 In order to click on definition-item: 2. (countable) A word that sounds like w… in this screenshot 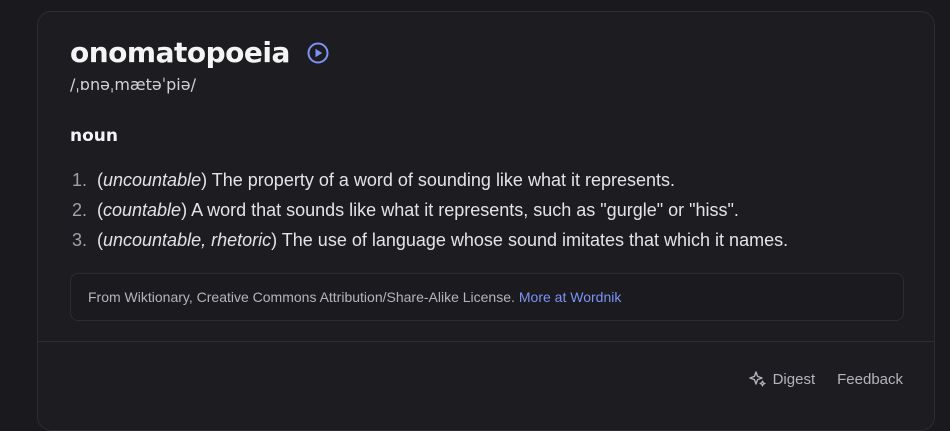, I will do `click(429, 210)`.